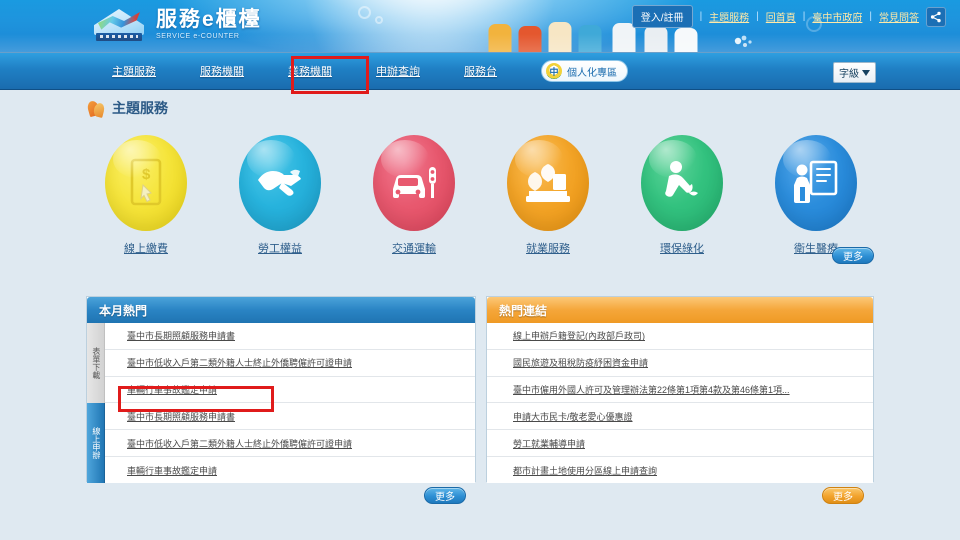 This screenshot has height=540, width=960. What do you see at coordinates (172, 470) in the screenshot?
I see `left-row-link-5: 車輛行車事故鑑定申請` at bounding box center [172, 470].